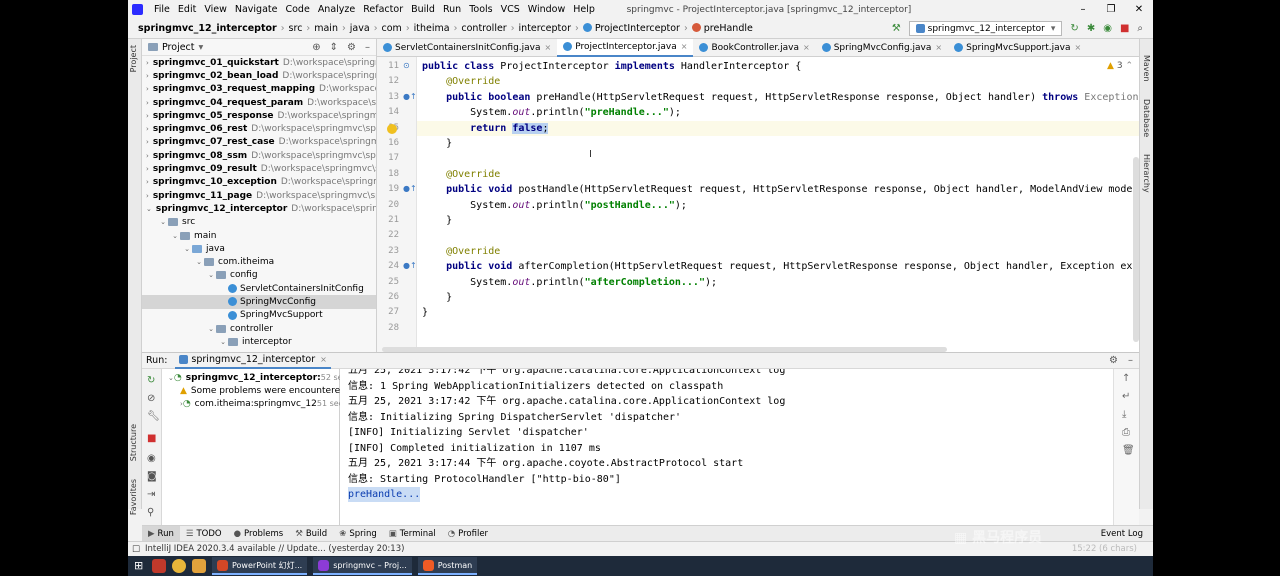 This screenshot has height=576, width=1280. I want to click on editor-tab: BookController.java ×, so click(754, 48).